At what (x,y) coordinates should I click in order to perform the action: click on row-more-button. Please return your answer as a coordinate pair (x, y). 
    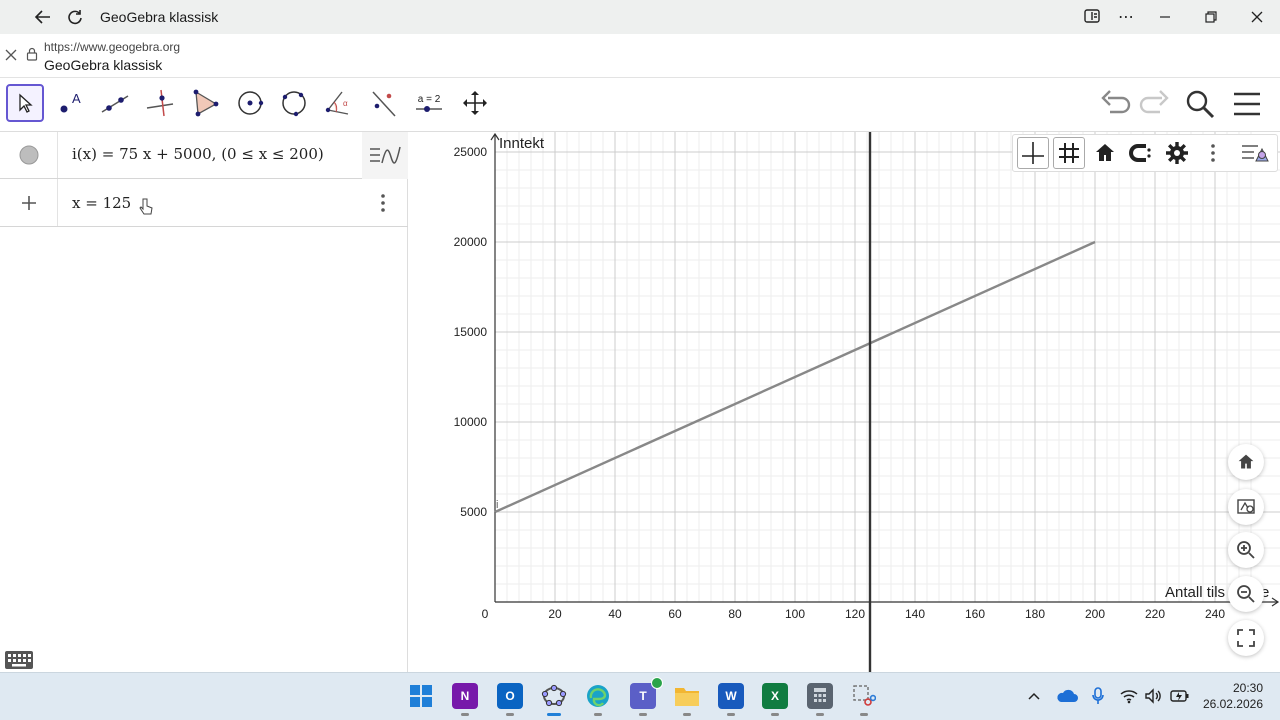
    Looking at the image, I should click on (383, 205).